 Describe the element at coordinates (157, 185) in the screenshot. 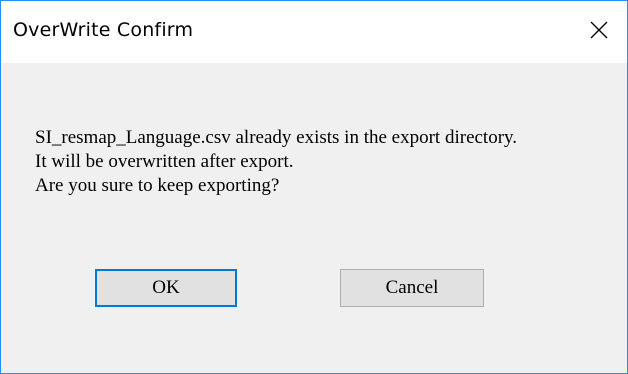

I see `message-line-3: Are you sure to keep exporting?` at that location.